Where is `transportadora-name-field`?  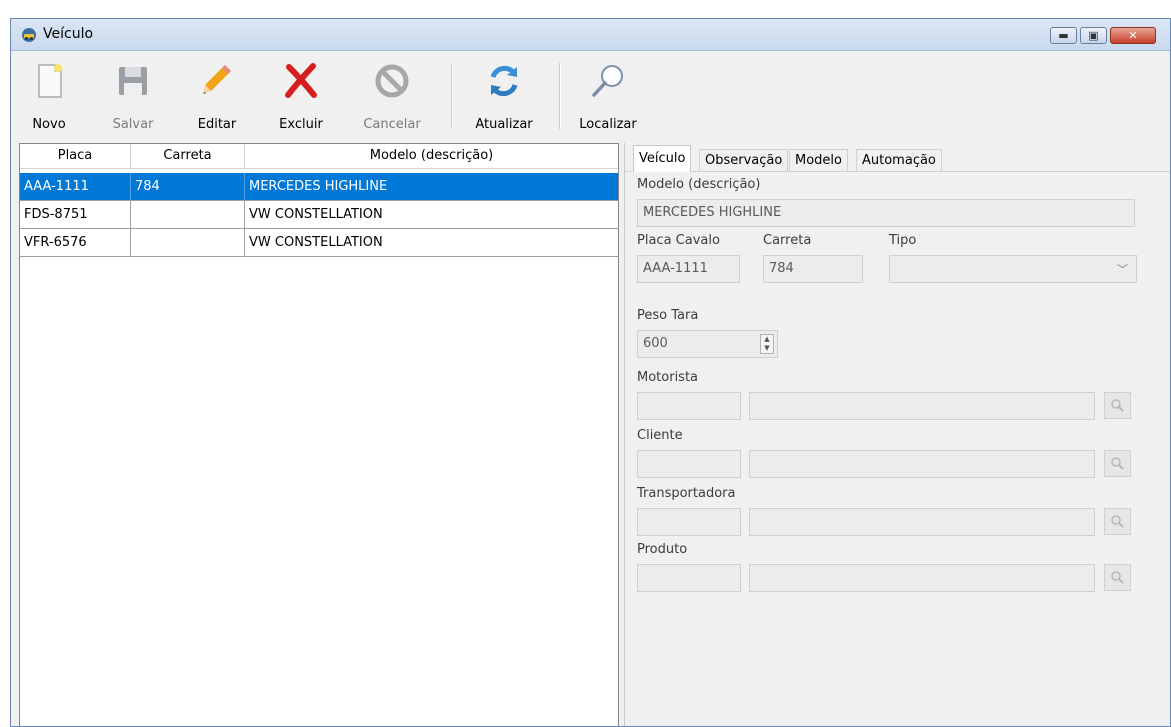 transportadora-name-field is located at coordinates (922, 522).